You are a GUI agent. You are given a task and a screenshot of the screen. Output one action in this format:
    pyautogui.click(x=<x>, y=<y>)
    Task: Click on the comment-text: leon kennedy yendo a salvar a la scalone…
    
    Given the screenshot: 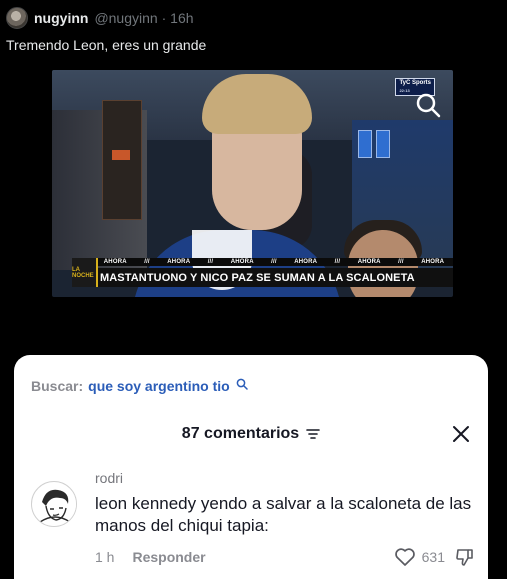 What is the action you would take?
    pyautogui.click(x=283, y=514)
    